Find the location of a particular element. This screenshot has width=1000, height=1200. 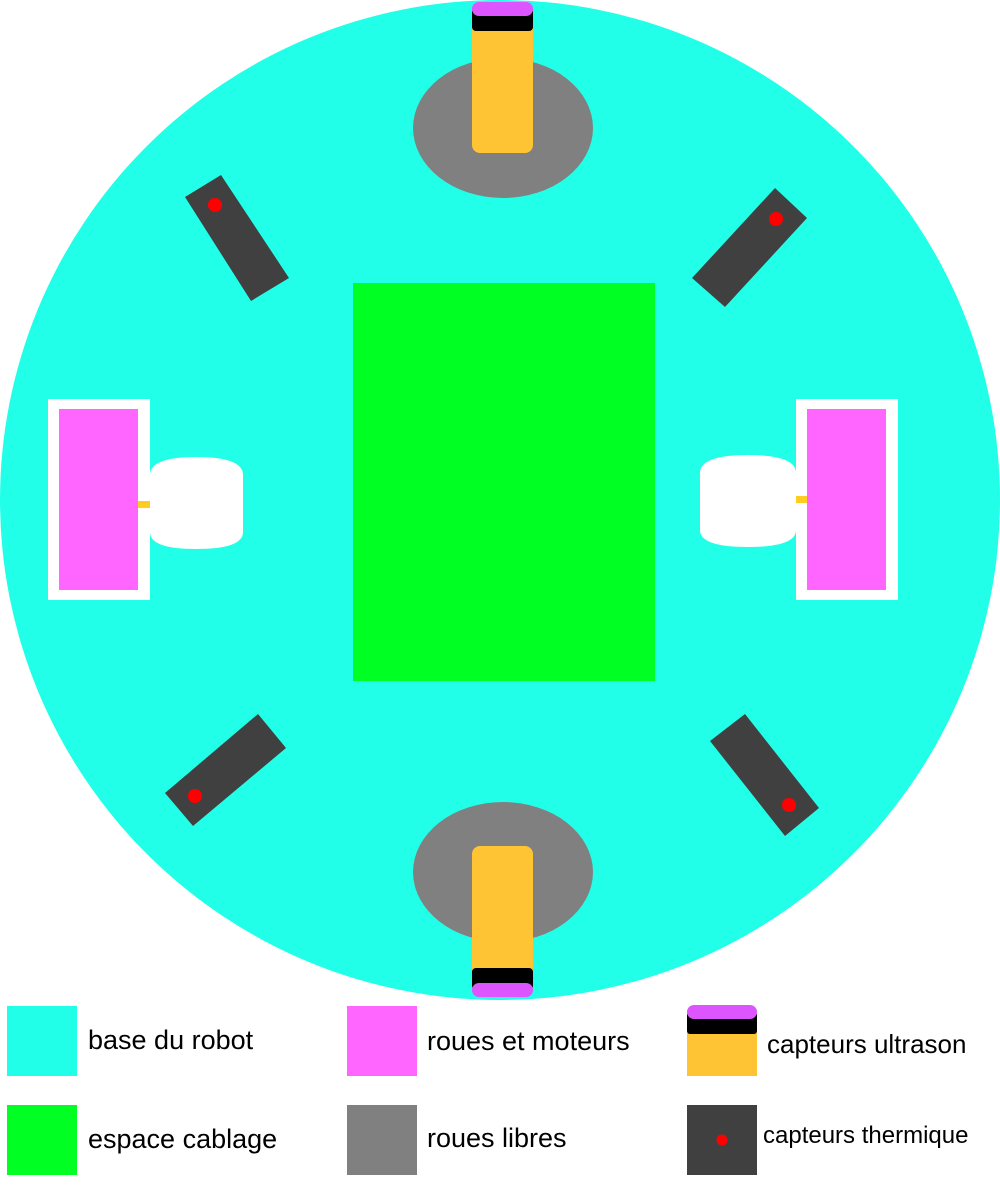

legend-label-wheels: roues et moteurs is located at coordinates (528, 1041).